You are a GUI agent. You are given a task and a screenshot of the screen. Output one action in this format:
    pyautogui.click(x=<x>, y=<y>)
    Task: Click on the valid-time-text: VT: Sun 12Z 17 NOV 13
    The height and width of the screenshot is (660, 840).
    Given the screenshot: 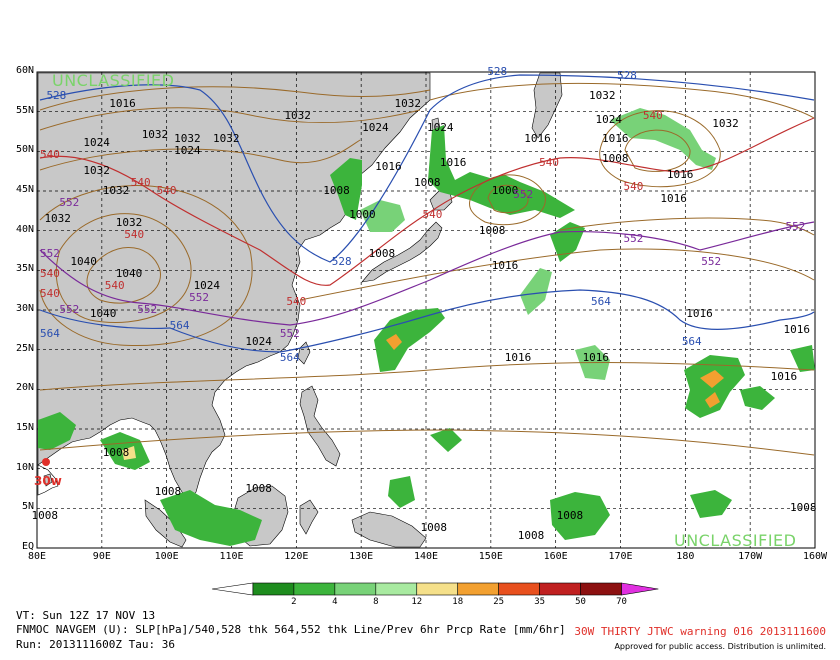 What is the action you would take?
    pyautogui.click(x=86, y=615)
    